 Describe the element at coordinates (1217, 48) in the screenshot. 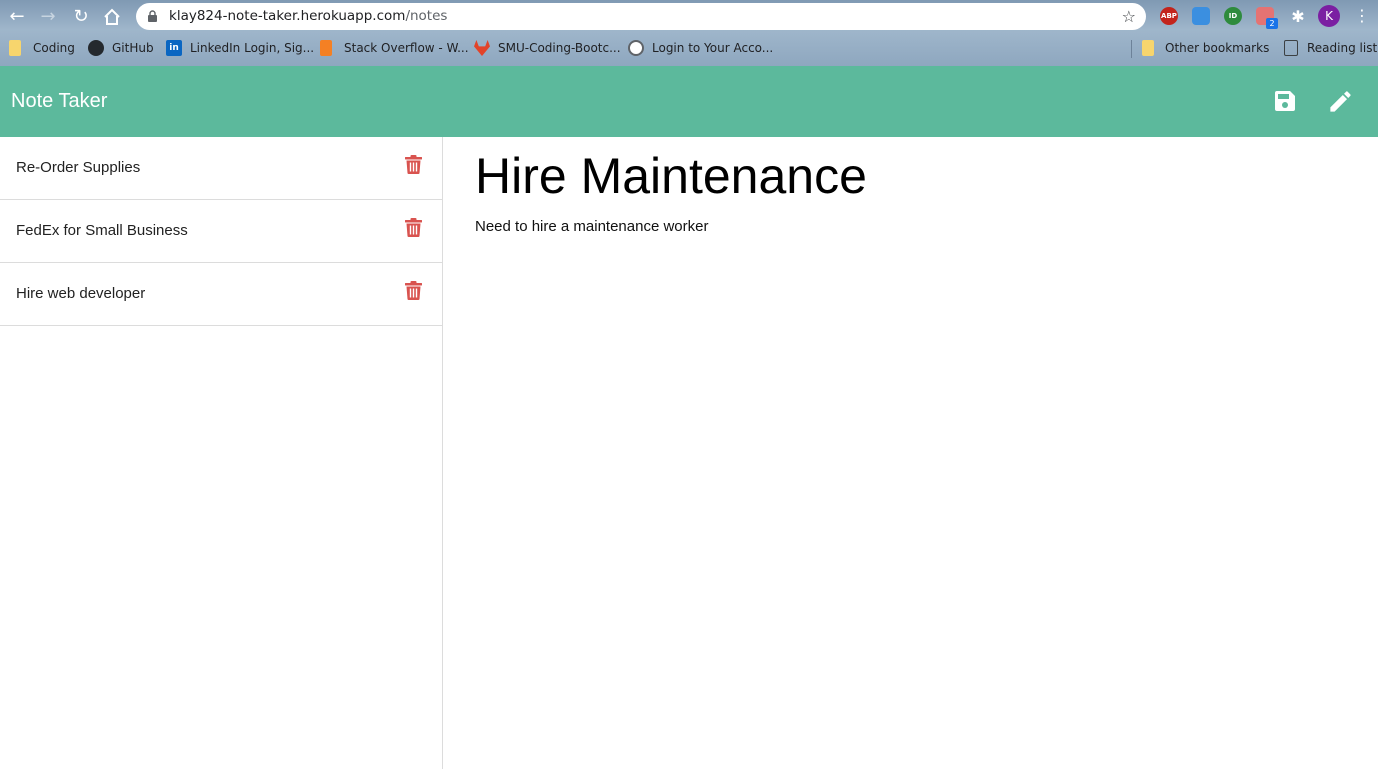

I see `other-bookmarks-label: Other bookmarks` at that location.